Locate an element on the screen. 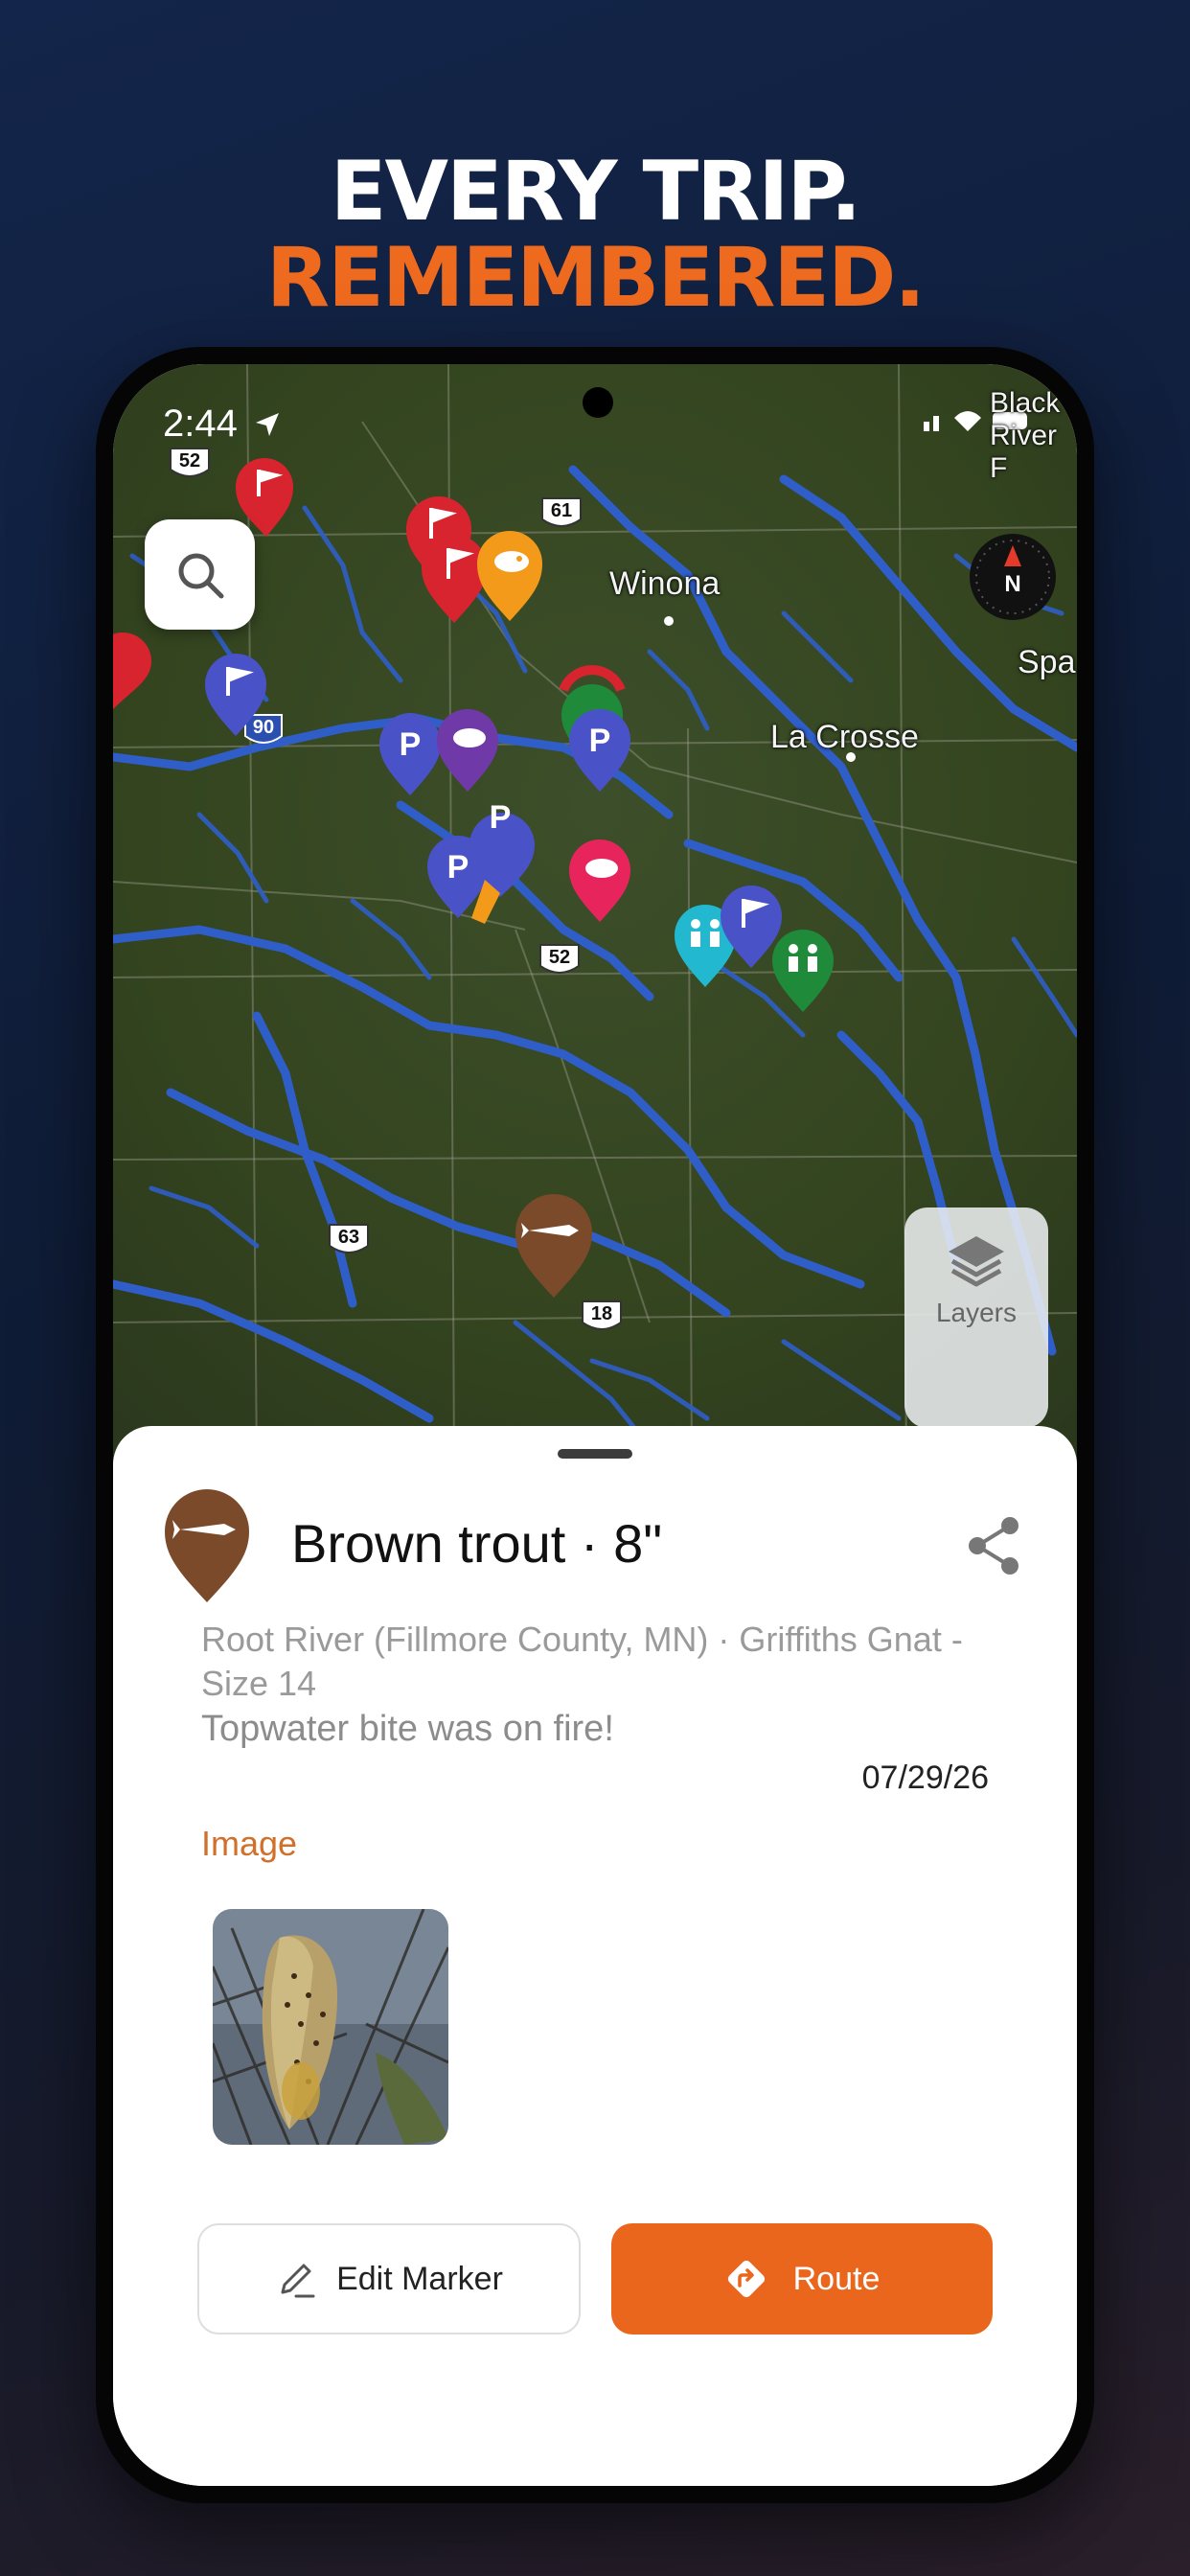 This screenshot has width=1190, height=2576. compass-button: N is located at coordinates (1013, 579).